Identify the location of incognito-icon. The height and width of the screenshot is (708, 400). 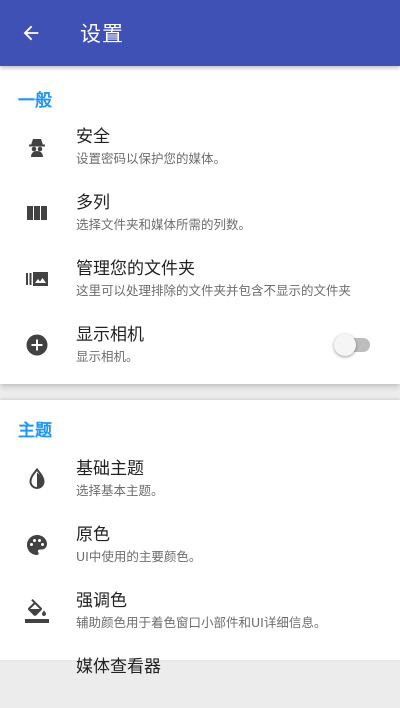
(37, 147).